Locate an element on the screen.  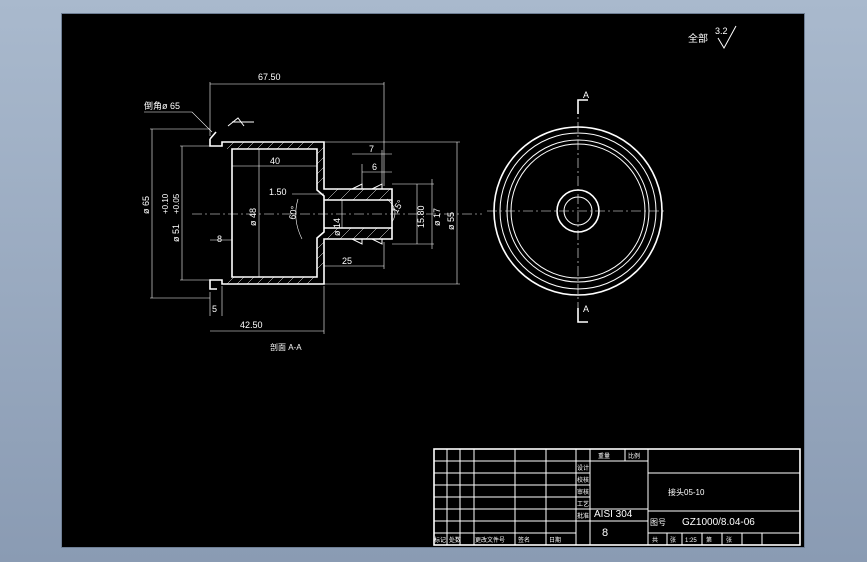
quantity: 8 is located at coordinates (605, 533).